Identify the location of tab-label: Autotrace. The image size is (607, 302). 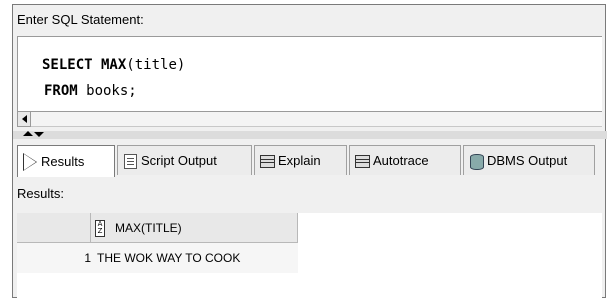
(401, 160).